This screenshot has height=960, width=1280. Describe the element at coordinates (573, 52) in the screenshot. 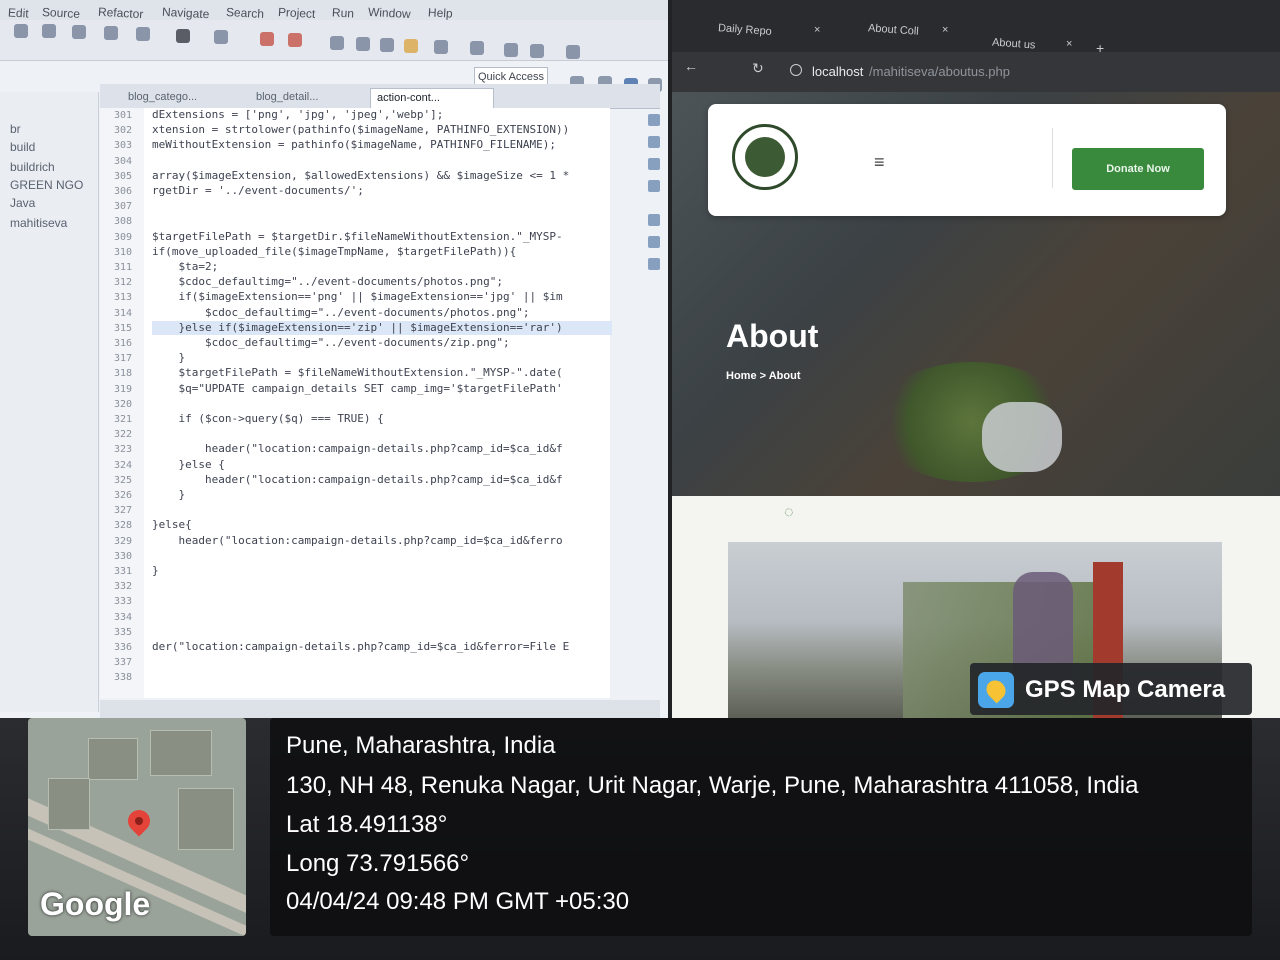

I see `arrow-right-icon` at that location.